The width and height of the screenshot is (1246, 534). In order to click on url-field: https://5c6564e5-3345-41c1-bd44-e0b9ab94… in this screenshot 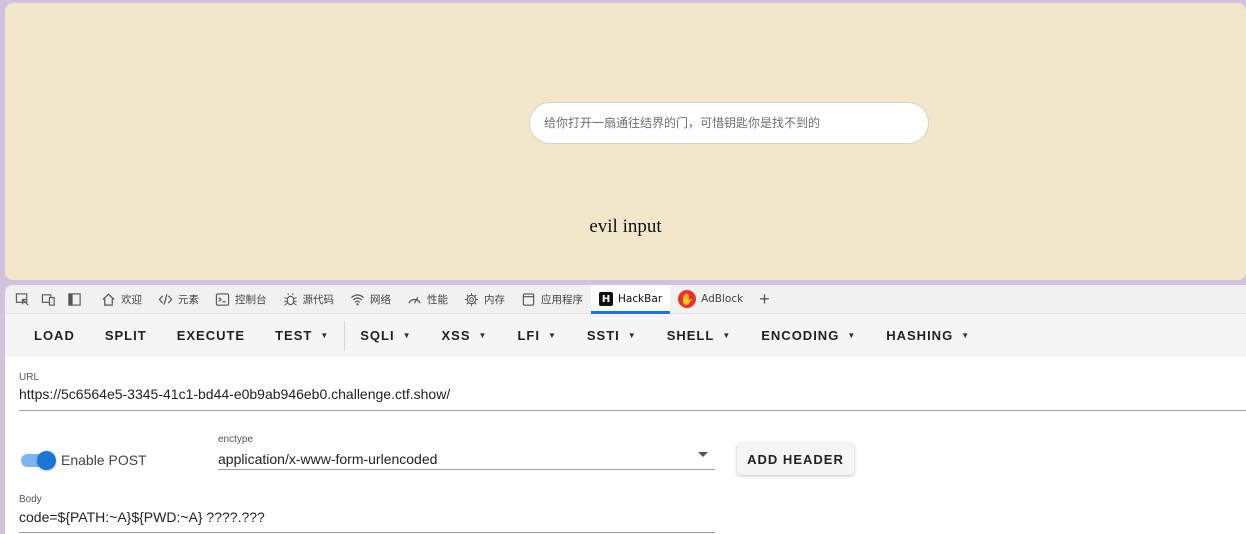, I will do `click(234, 394)`.